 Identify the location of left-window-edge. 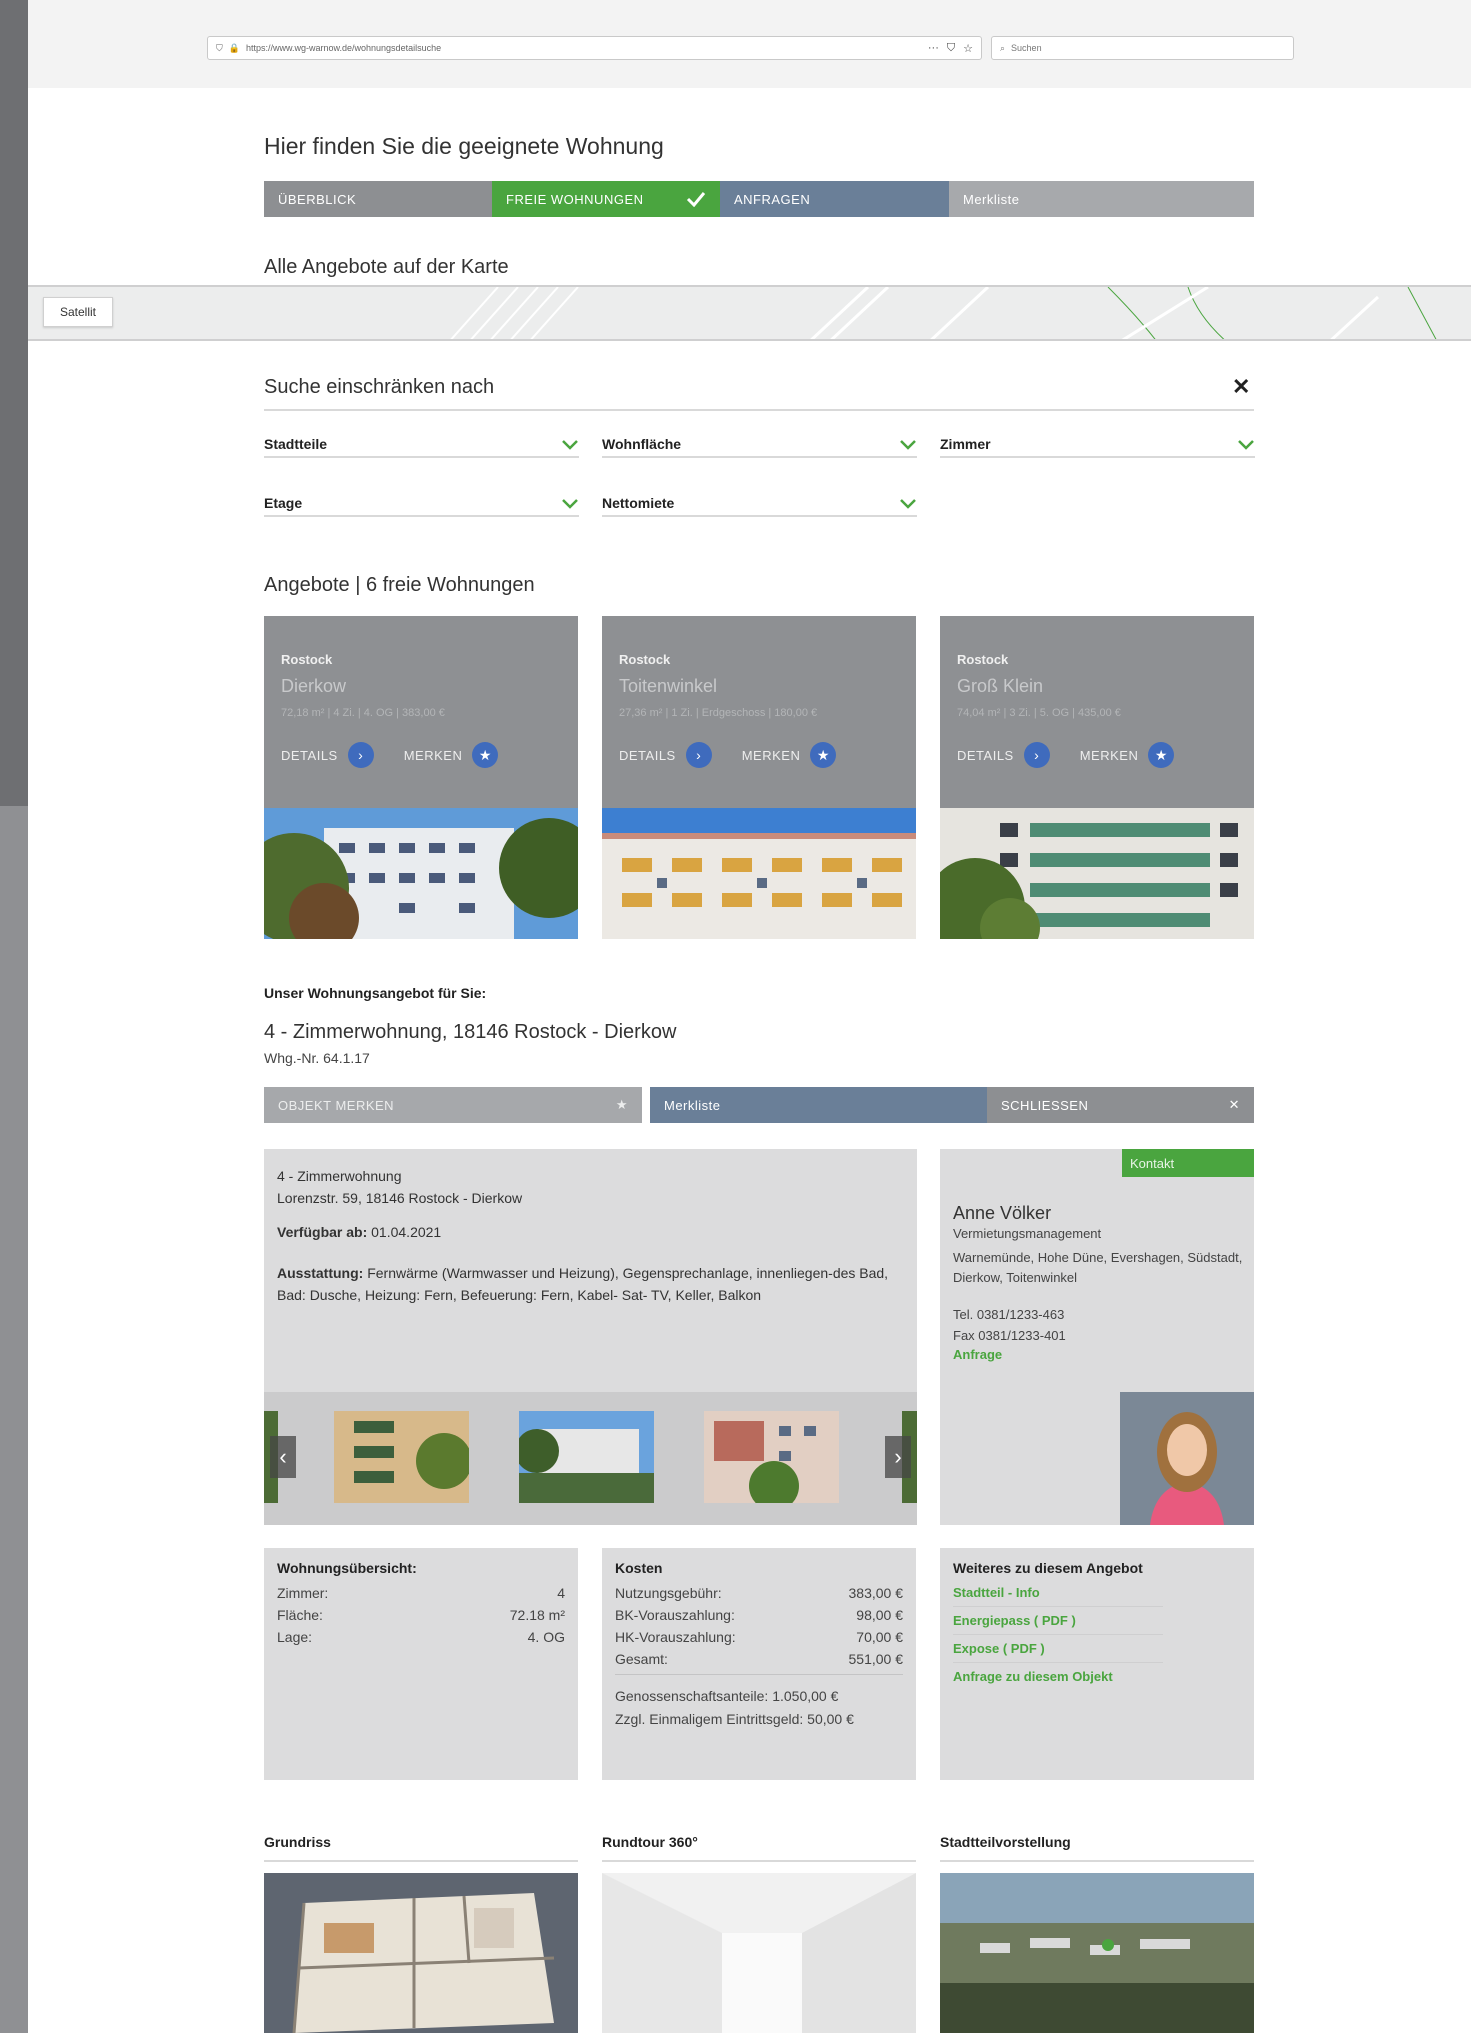
(14, 1016).